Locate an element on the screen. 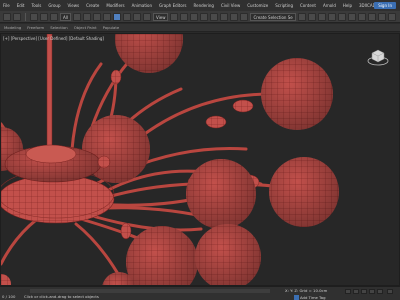  menu-animation: Animation is located at coordinates (142, 5).